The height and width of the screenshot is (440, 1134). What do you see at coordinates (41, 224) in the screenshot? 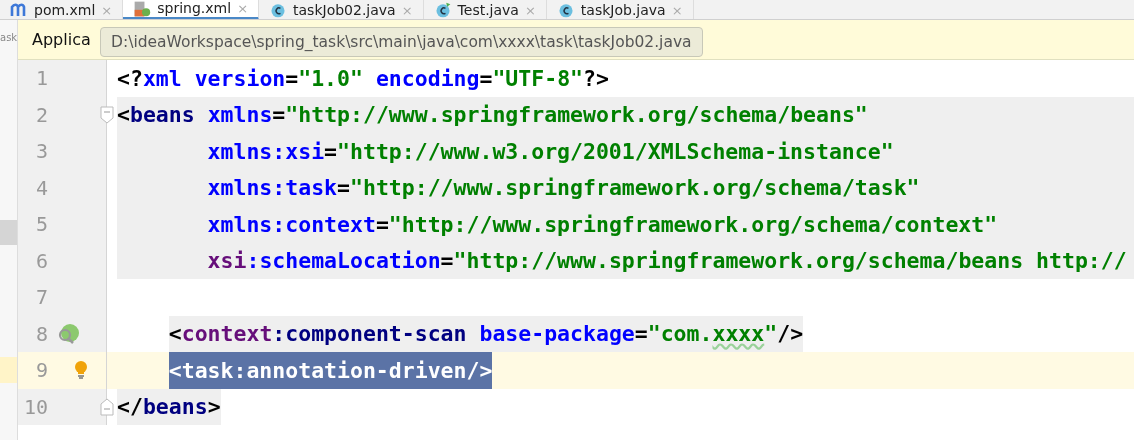
I see `line-number: 5` at bounding box center [41, 224].